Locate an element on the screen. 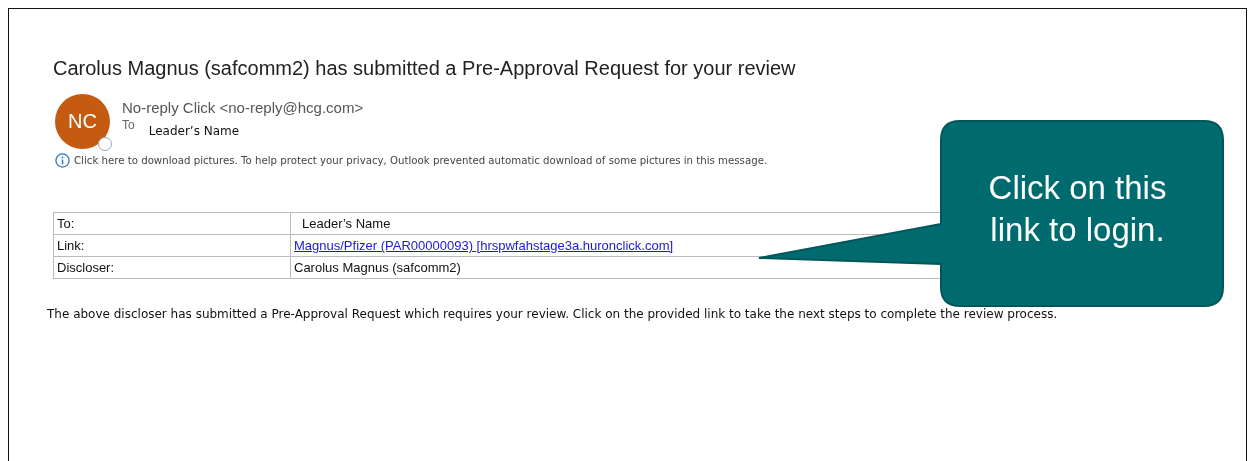 The image size is (1255, 461). table-cell: To: is located at coordinates (172, 223).